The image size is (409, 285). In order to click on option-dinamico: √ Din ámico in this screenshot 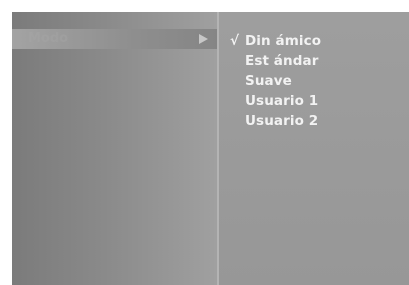, I will do `click(314, 42)`.